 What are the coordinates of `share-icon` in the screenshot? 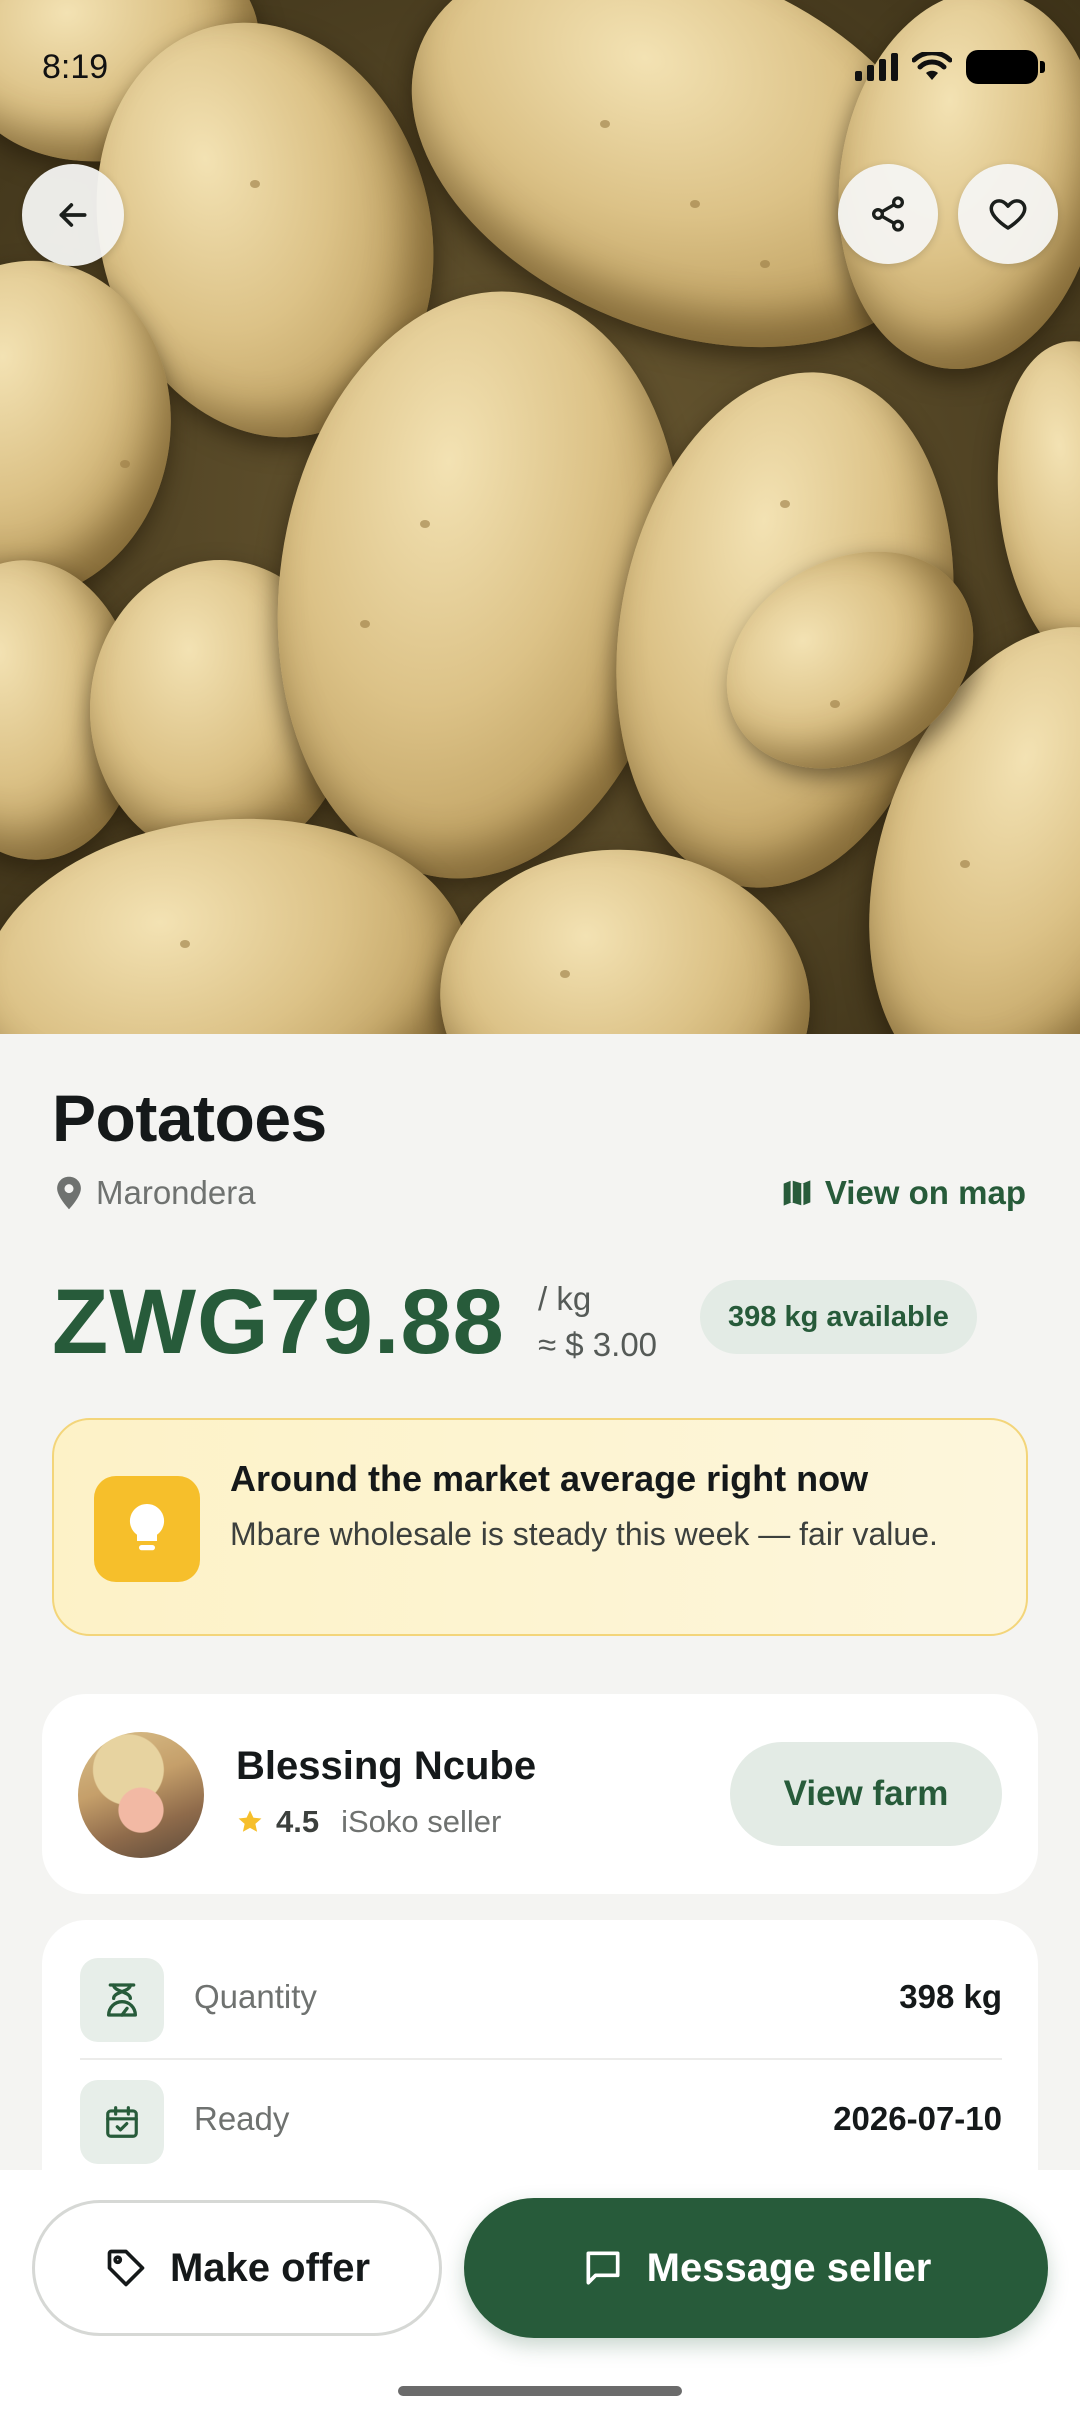 It's located at (888, 214).